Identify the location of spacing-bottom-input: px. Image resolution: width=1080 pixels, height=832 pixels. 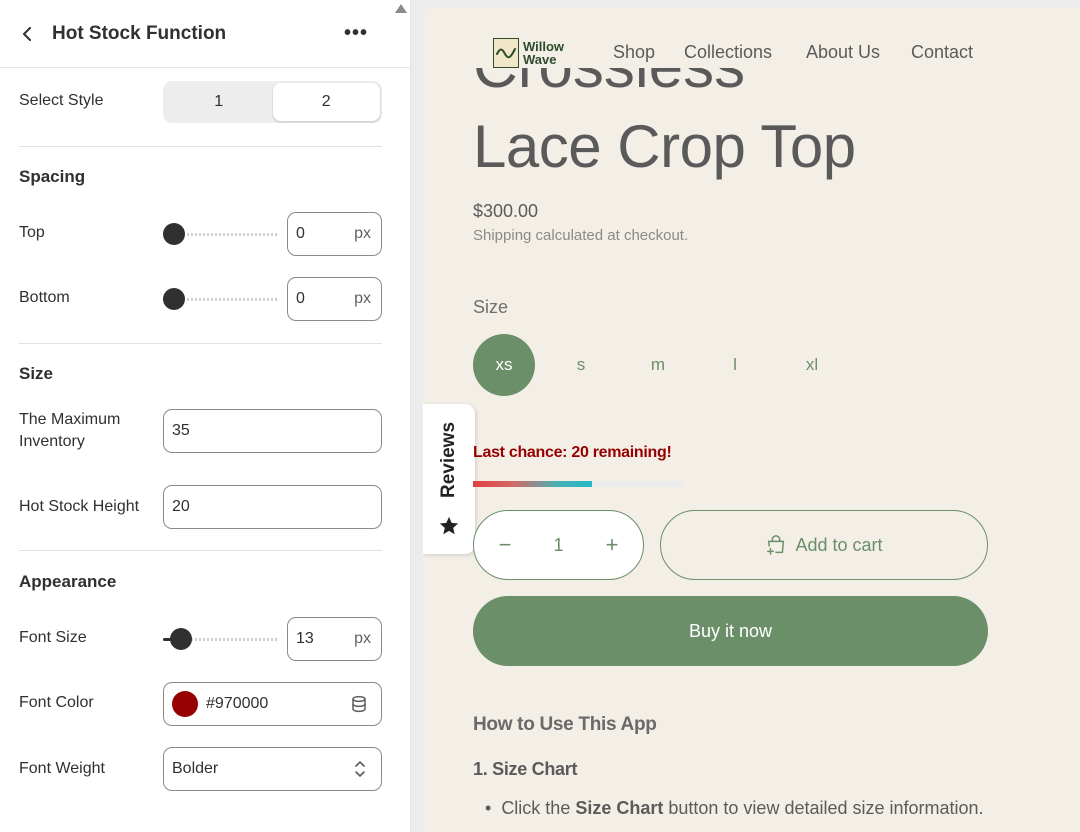
(334, 299).